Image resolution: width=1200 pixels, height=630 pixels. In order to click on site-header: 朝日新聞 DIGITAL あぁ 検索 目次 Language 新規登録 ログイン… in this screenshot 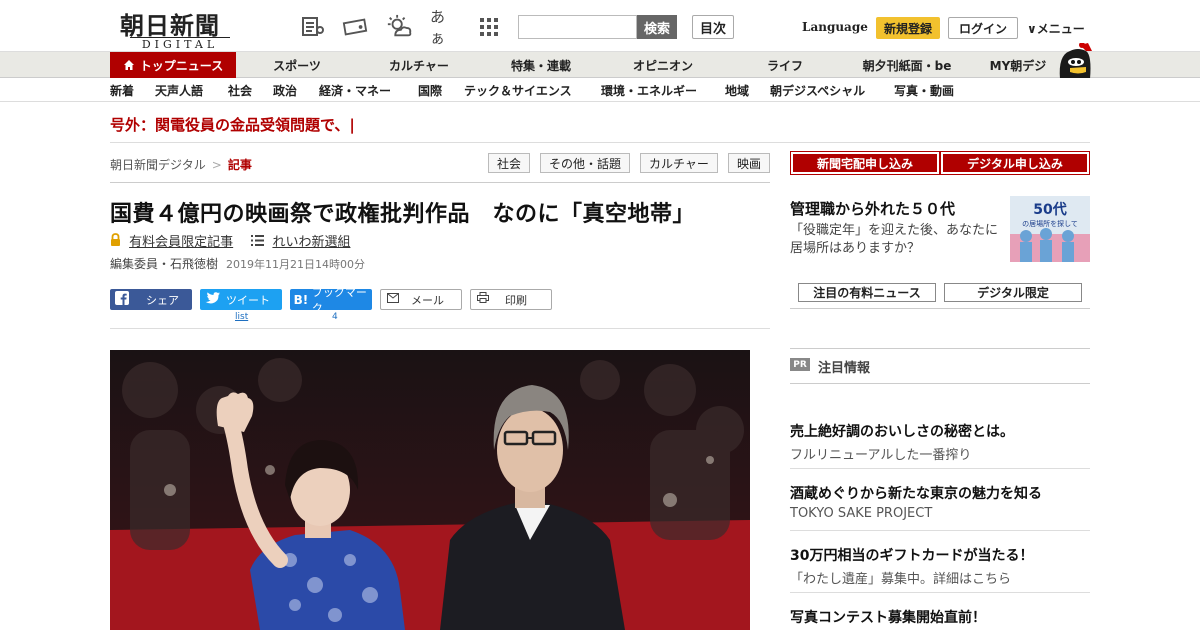, I will do `click(600, 26)`.